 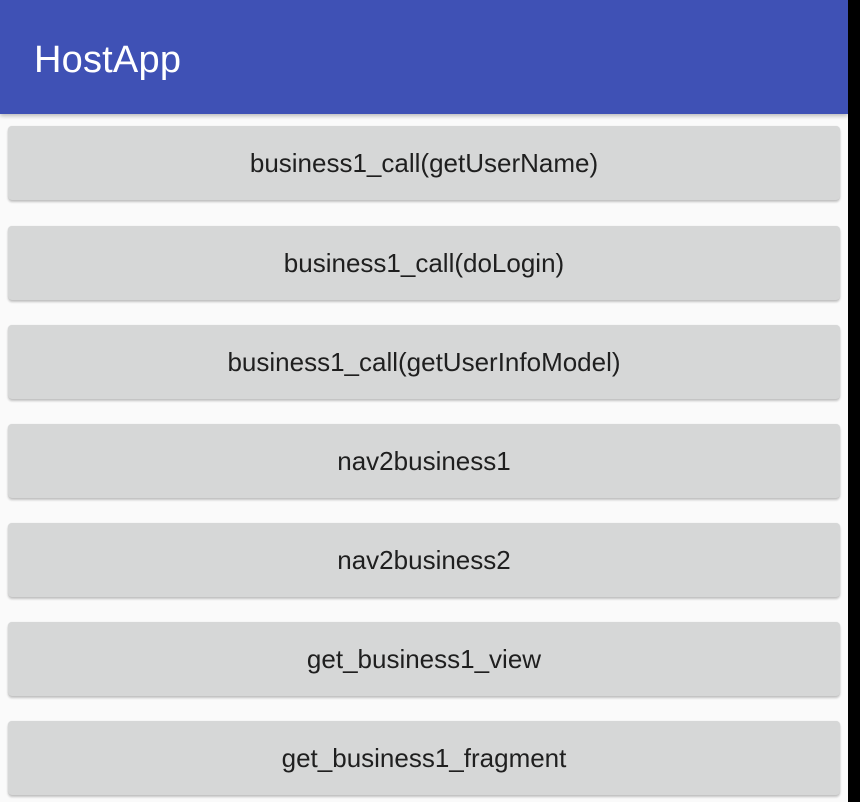 I want to click on app-bar: HostApp, so click(x=424, y=57).